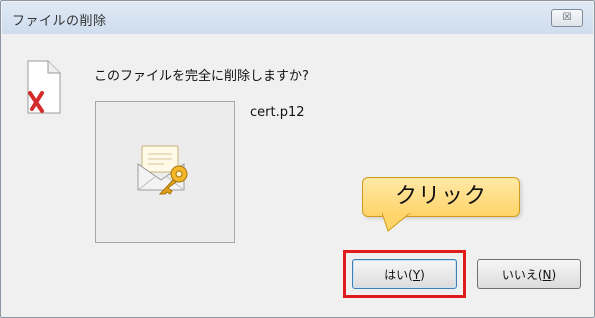 Image resolution: width=595 pixels, height=318 pixels. I want to click on no-close: ), so click(554, 275).